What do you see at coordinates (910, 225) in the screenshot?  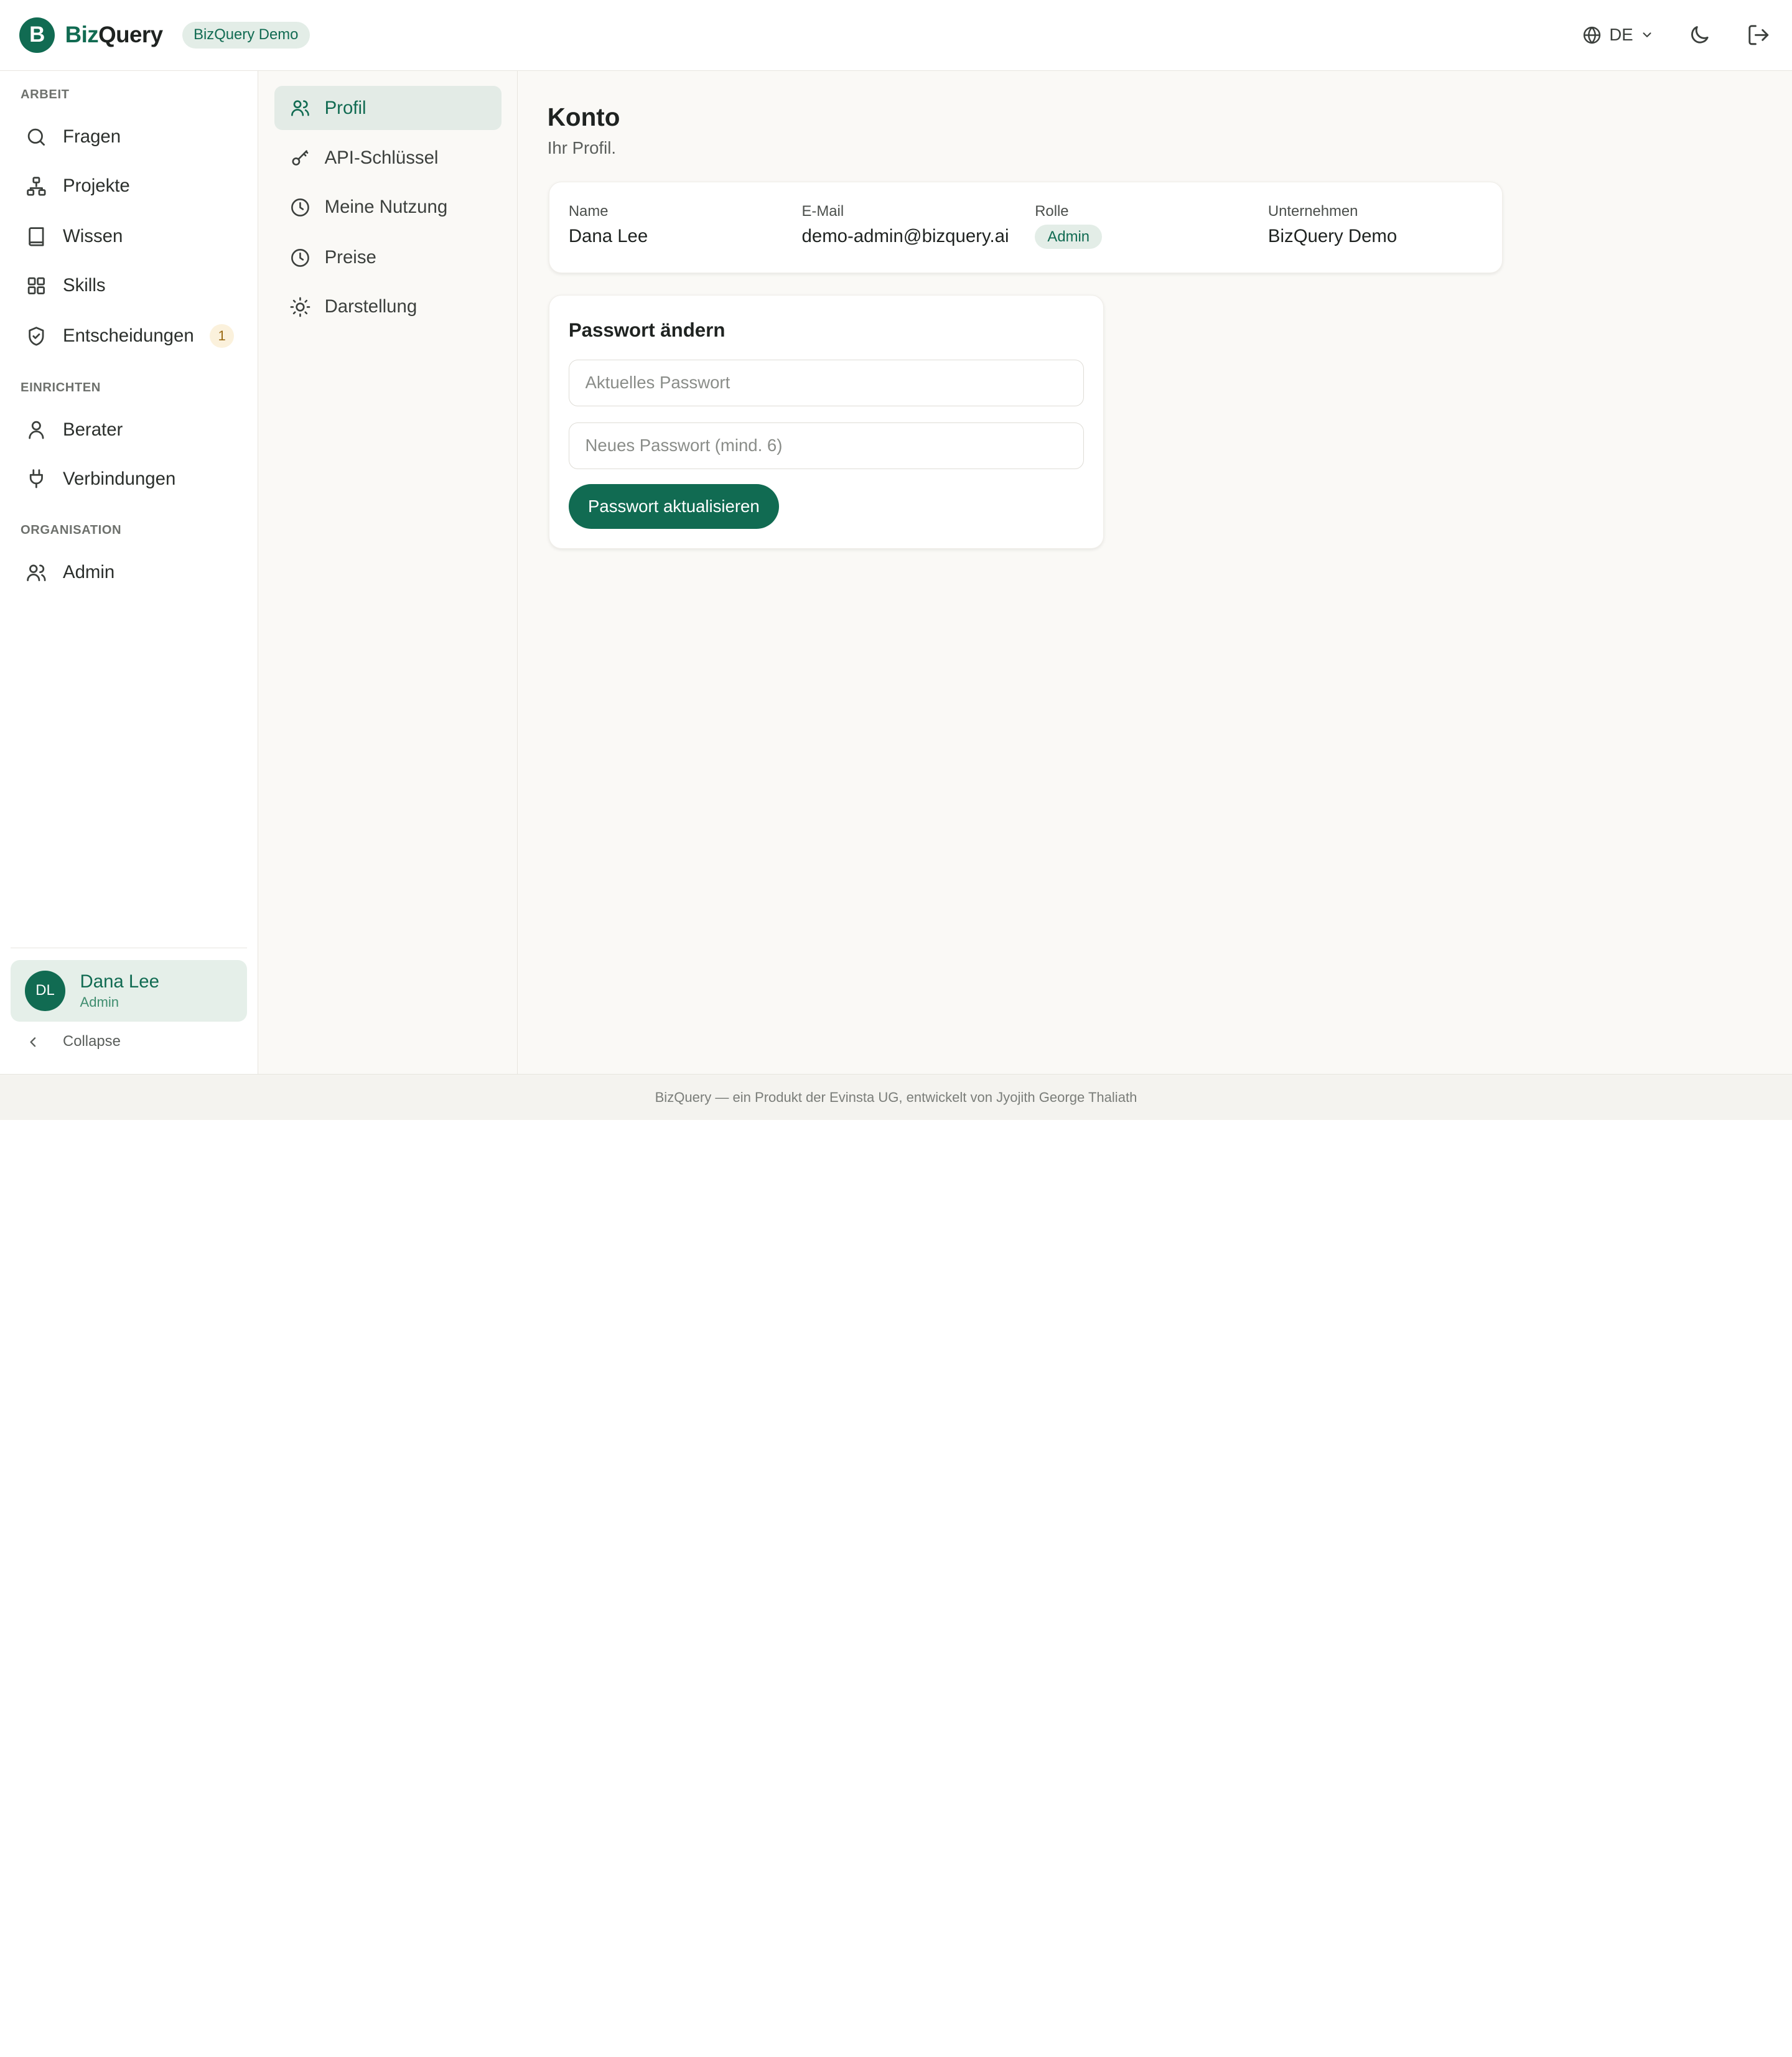 I see `profile-email-field: E-Mail demo-admin@bizquery.ai` at bounding box center [910, 225].